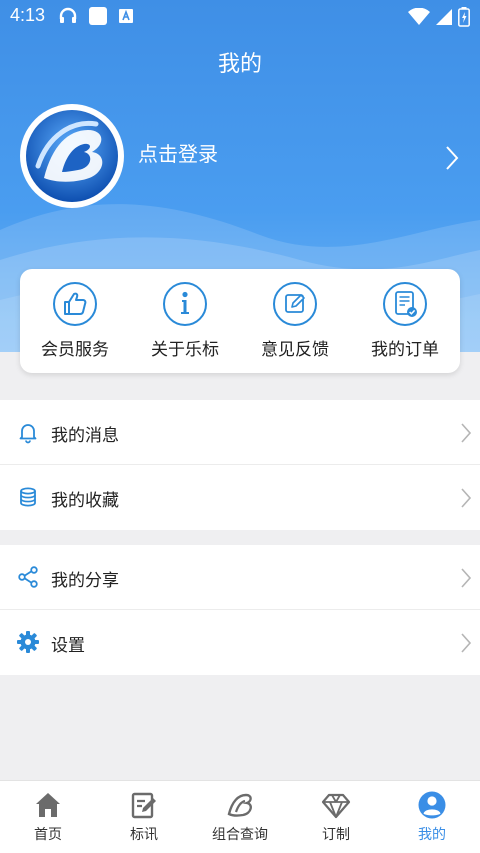 The image size is (480, 853). I want to click on wifi-icon, so click(419, 16).